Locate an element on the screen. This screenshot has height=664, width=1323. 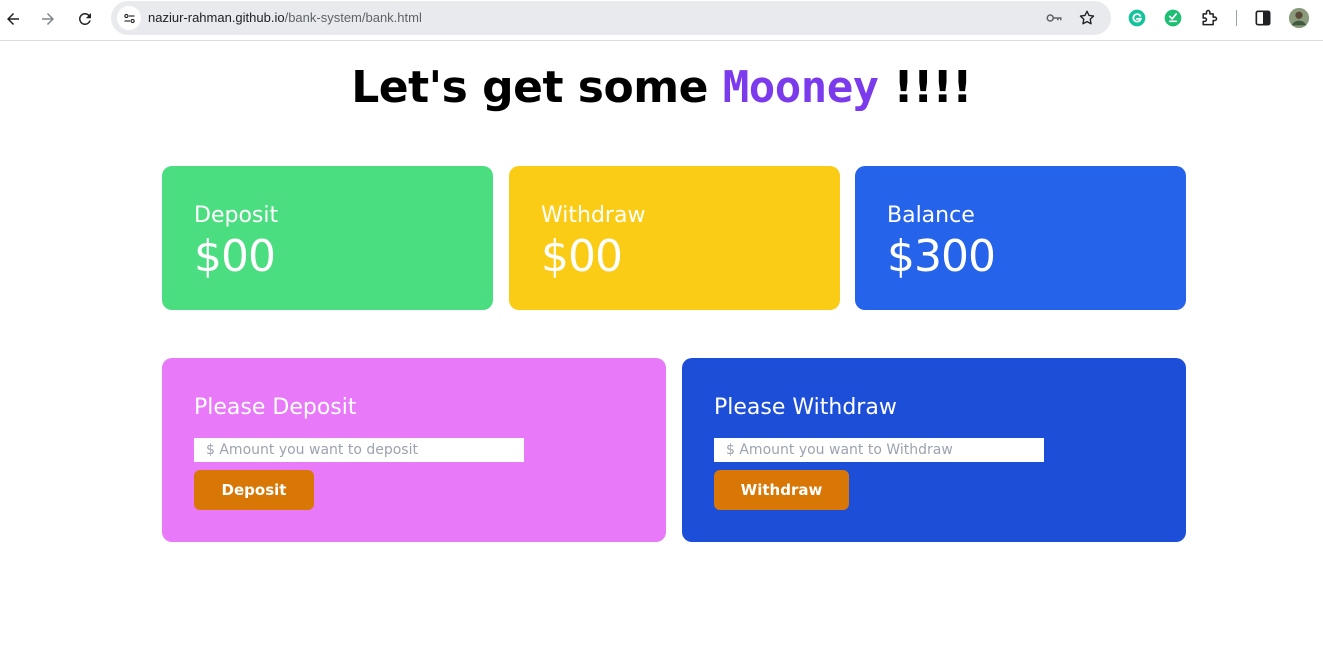
green-extension is located at coordinates (1173, 18).